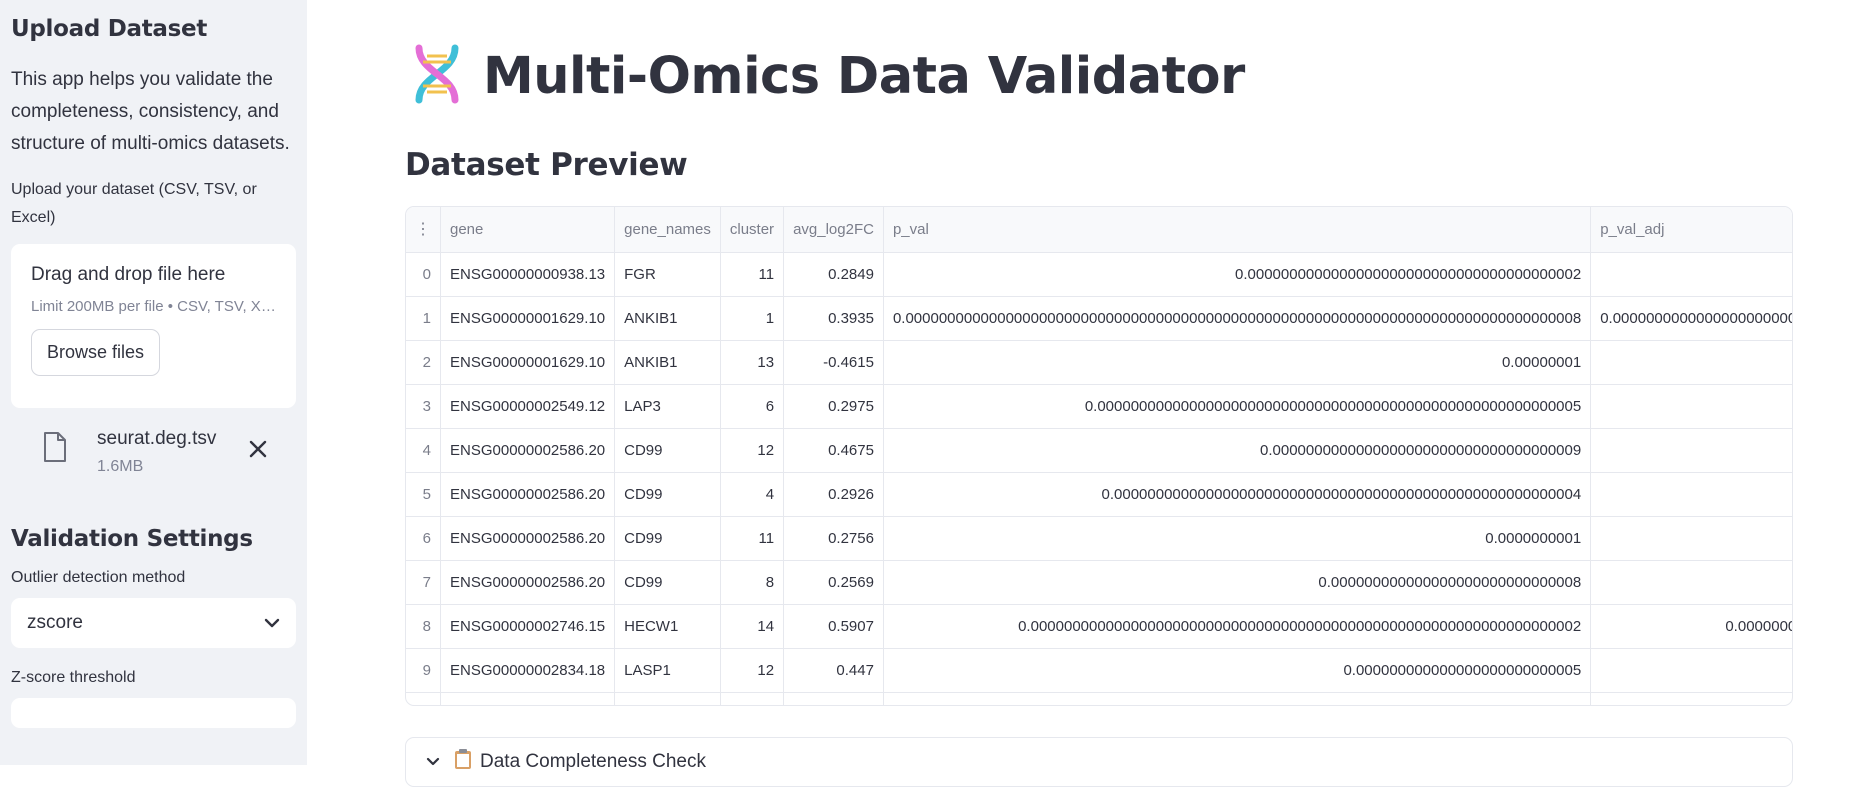 This screenshot has height=787, width=1865. What do you see at coordinates (1237, 450) in the screenshot?
I see `cell-p-val: 0.0000000000000000000000000000000000009` at bounding box center [1237, 450].